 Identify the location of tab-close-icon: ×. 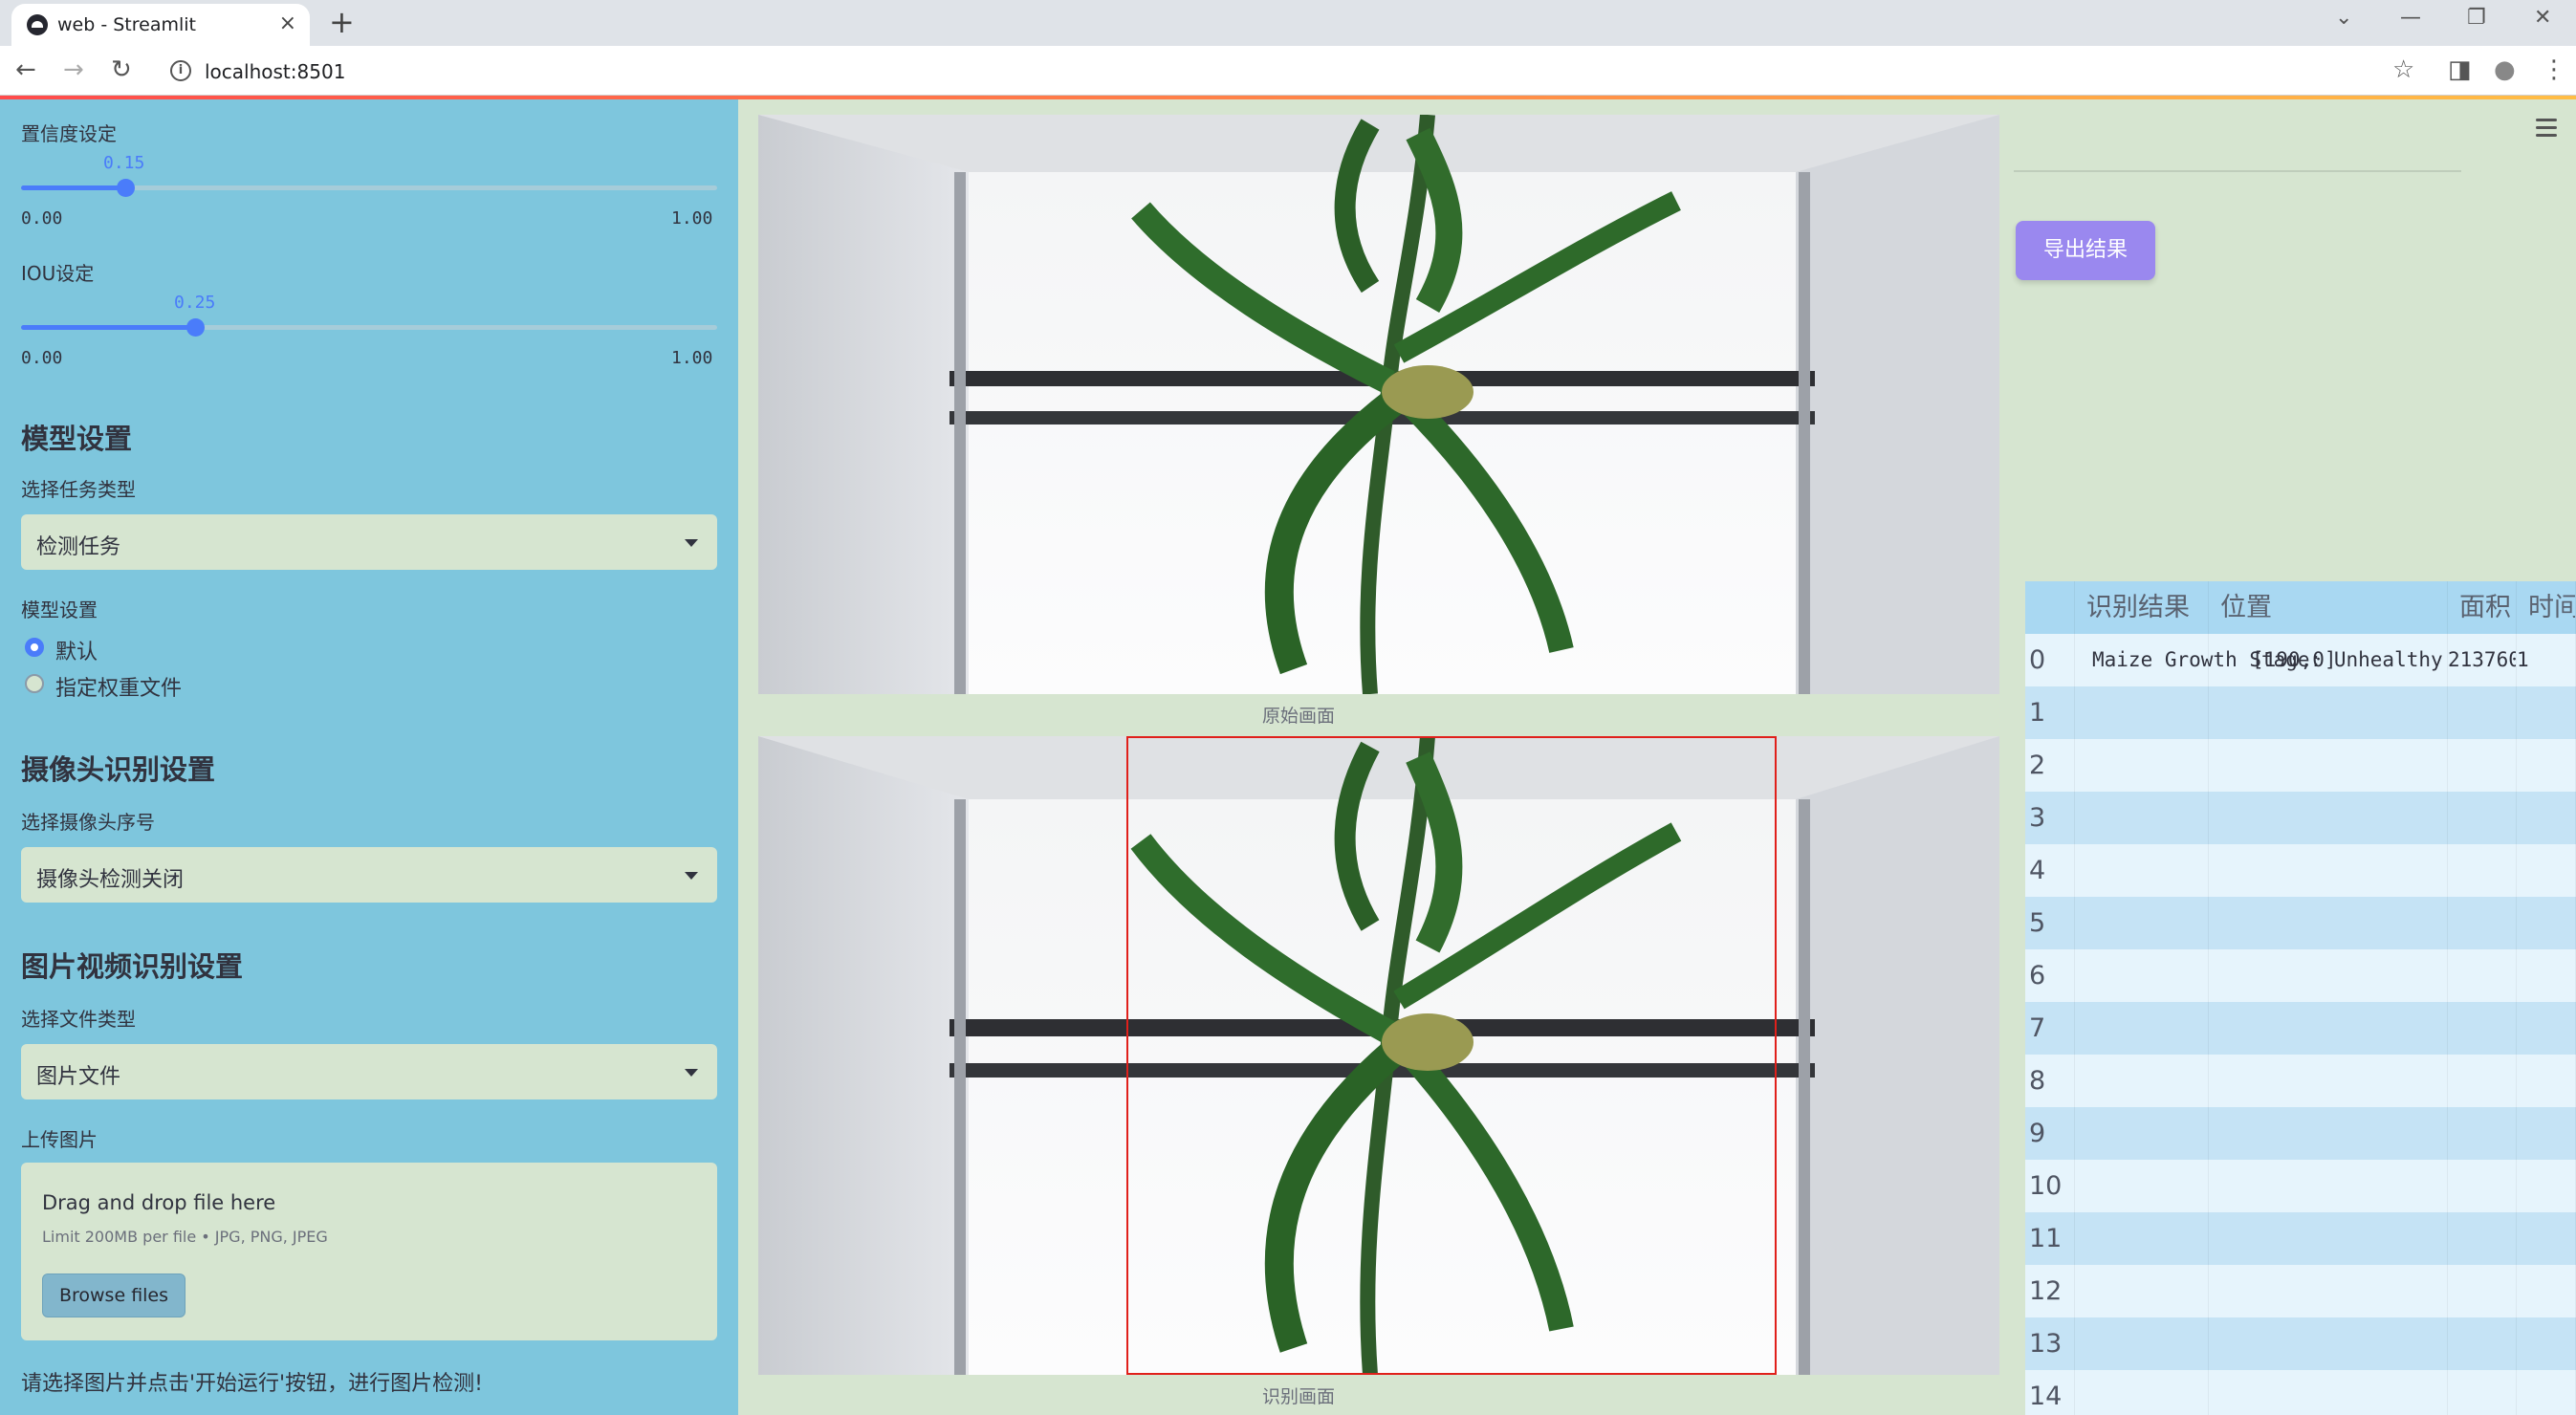
(287, 23).